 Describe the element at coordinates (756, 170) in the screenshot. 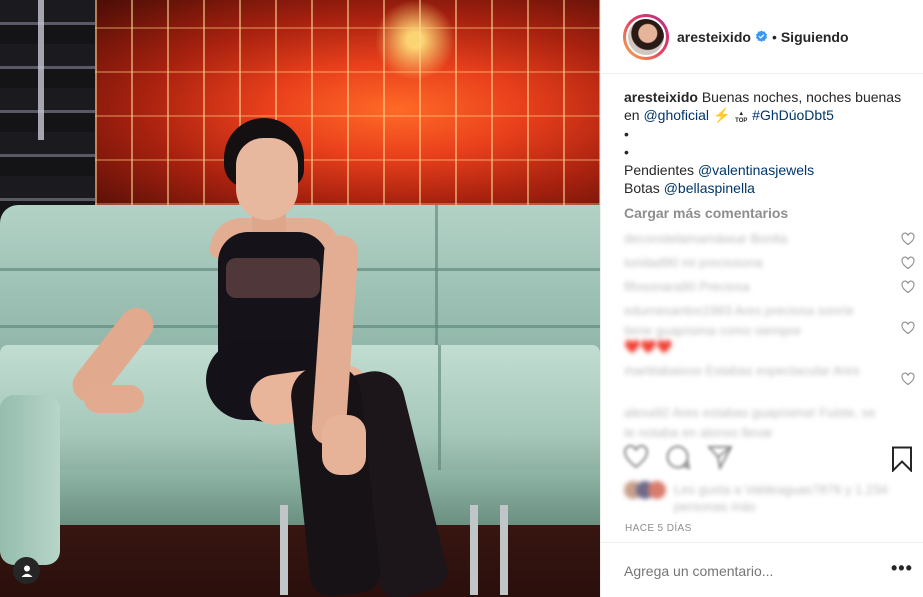

I see `caption-mention-jewels: @valentinasjewels` at that location.